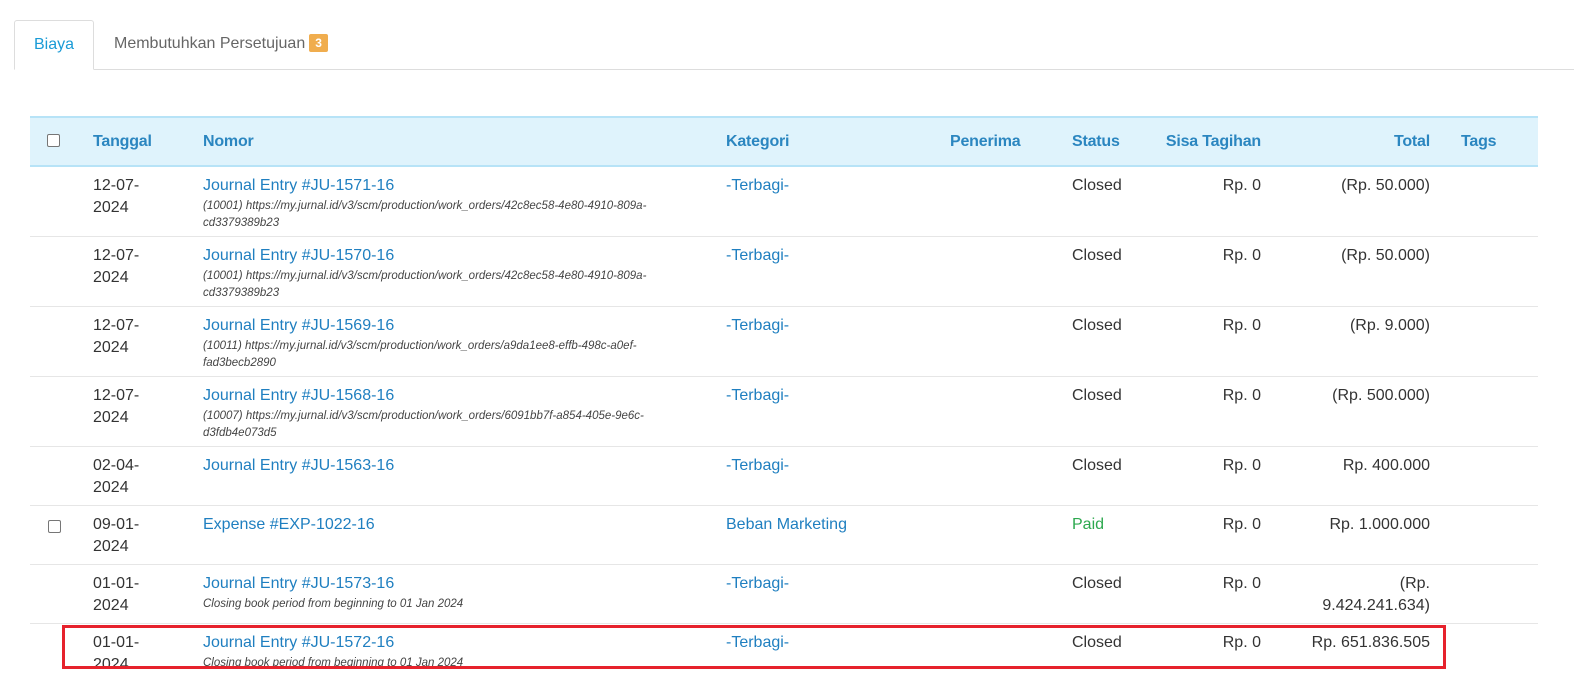 This screenshot has height=682, width=1588. I want to click on header-tanggal: Tanggal, so click(122, 141).